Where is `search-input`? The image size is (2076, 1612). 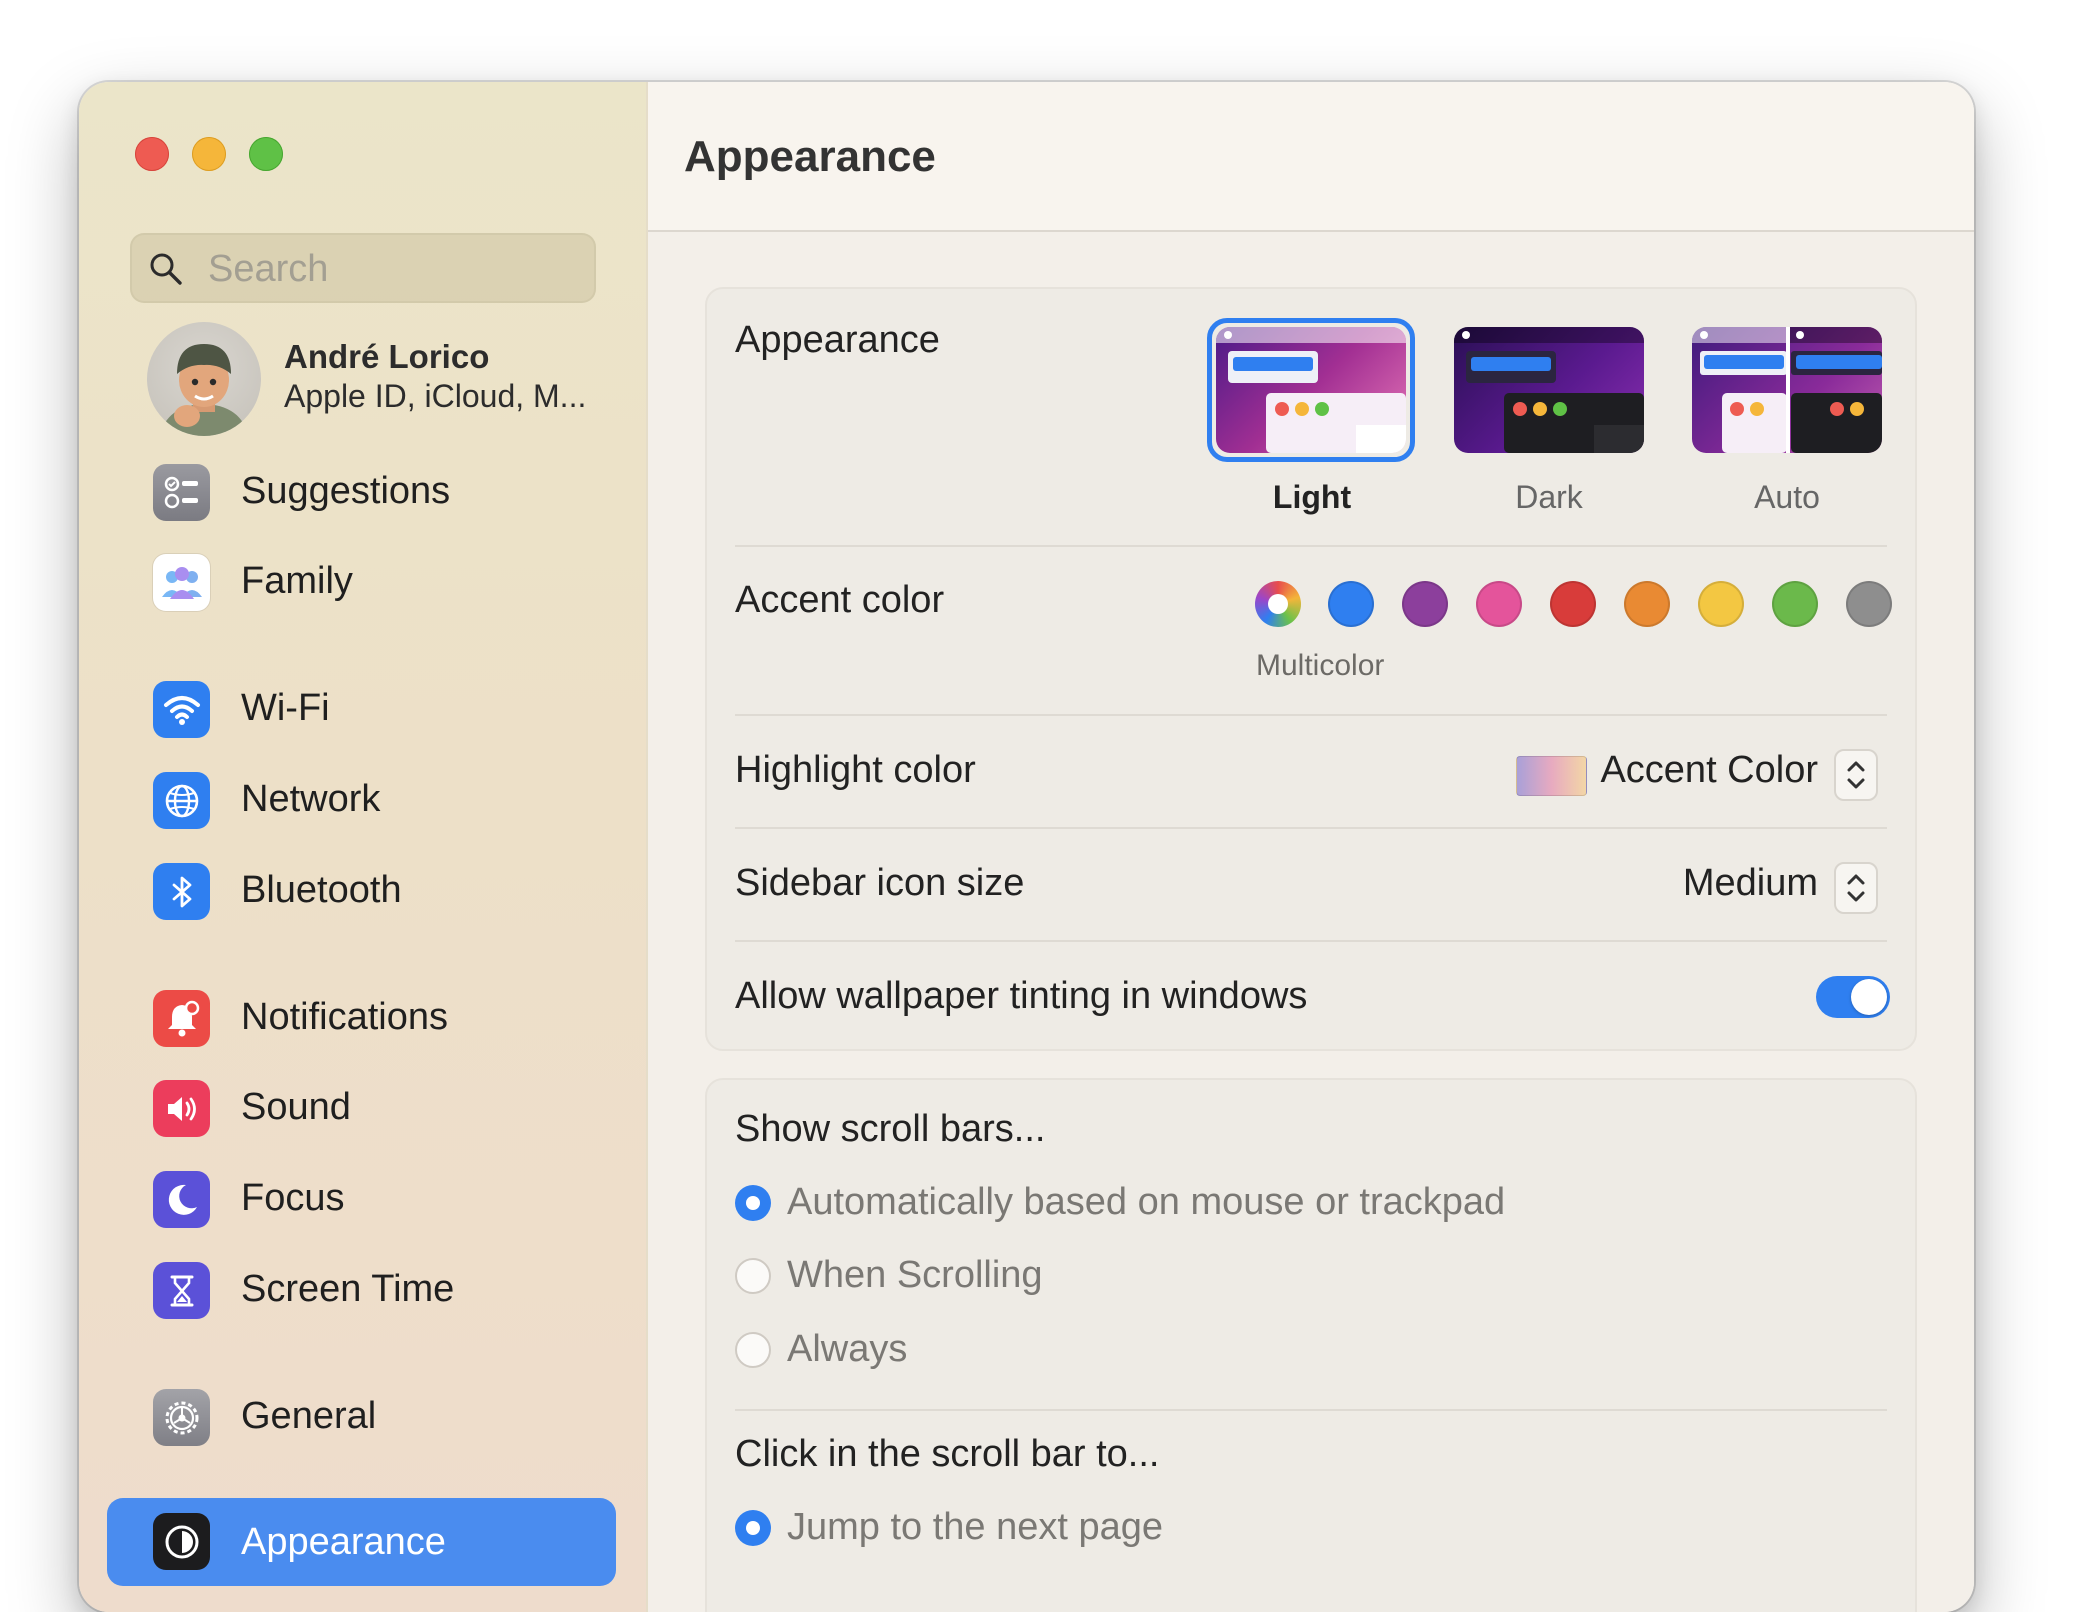
search-input is located at coordinates (393, 269).